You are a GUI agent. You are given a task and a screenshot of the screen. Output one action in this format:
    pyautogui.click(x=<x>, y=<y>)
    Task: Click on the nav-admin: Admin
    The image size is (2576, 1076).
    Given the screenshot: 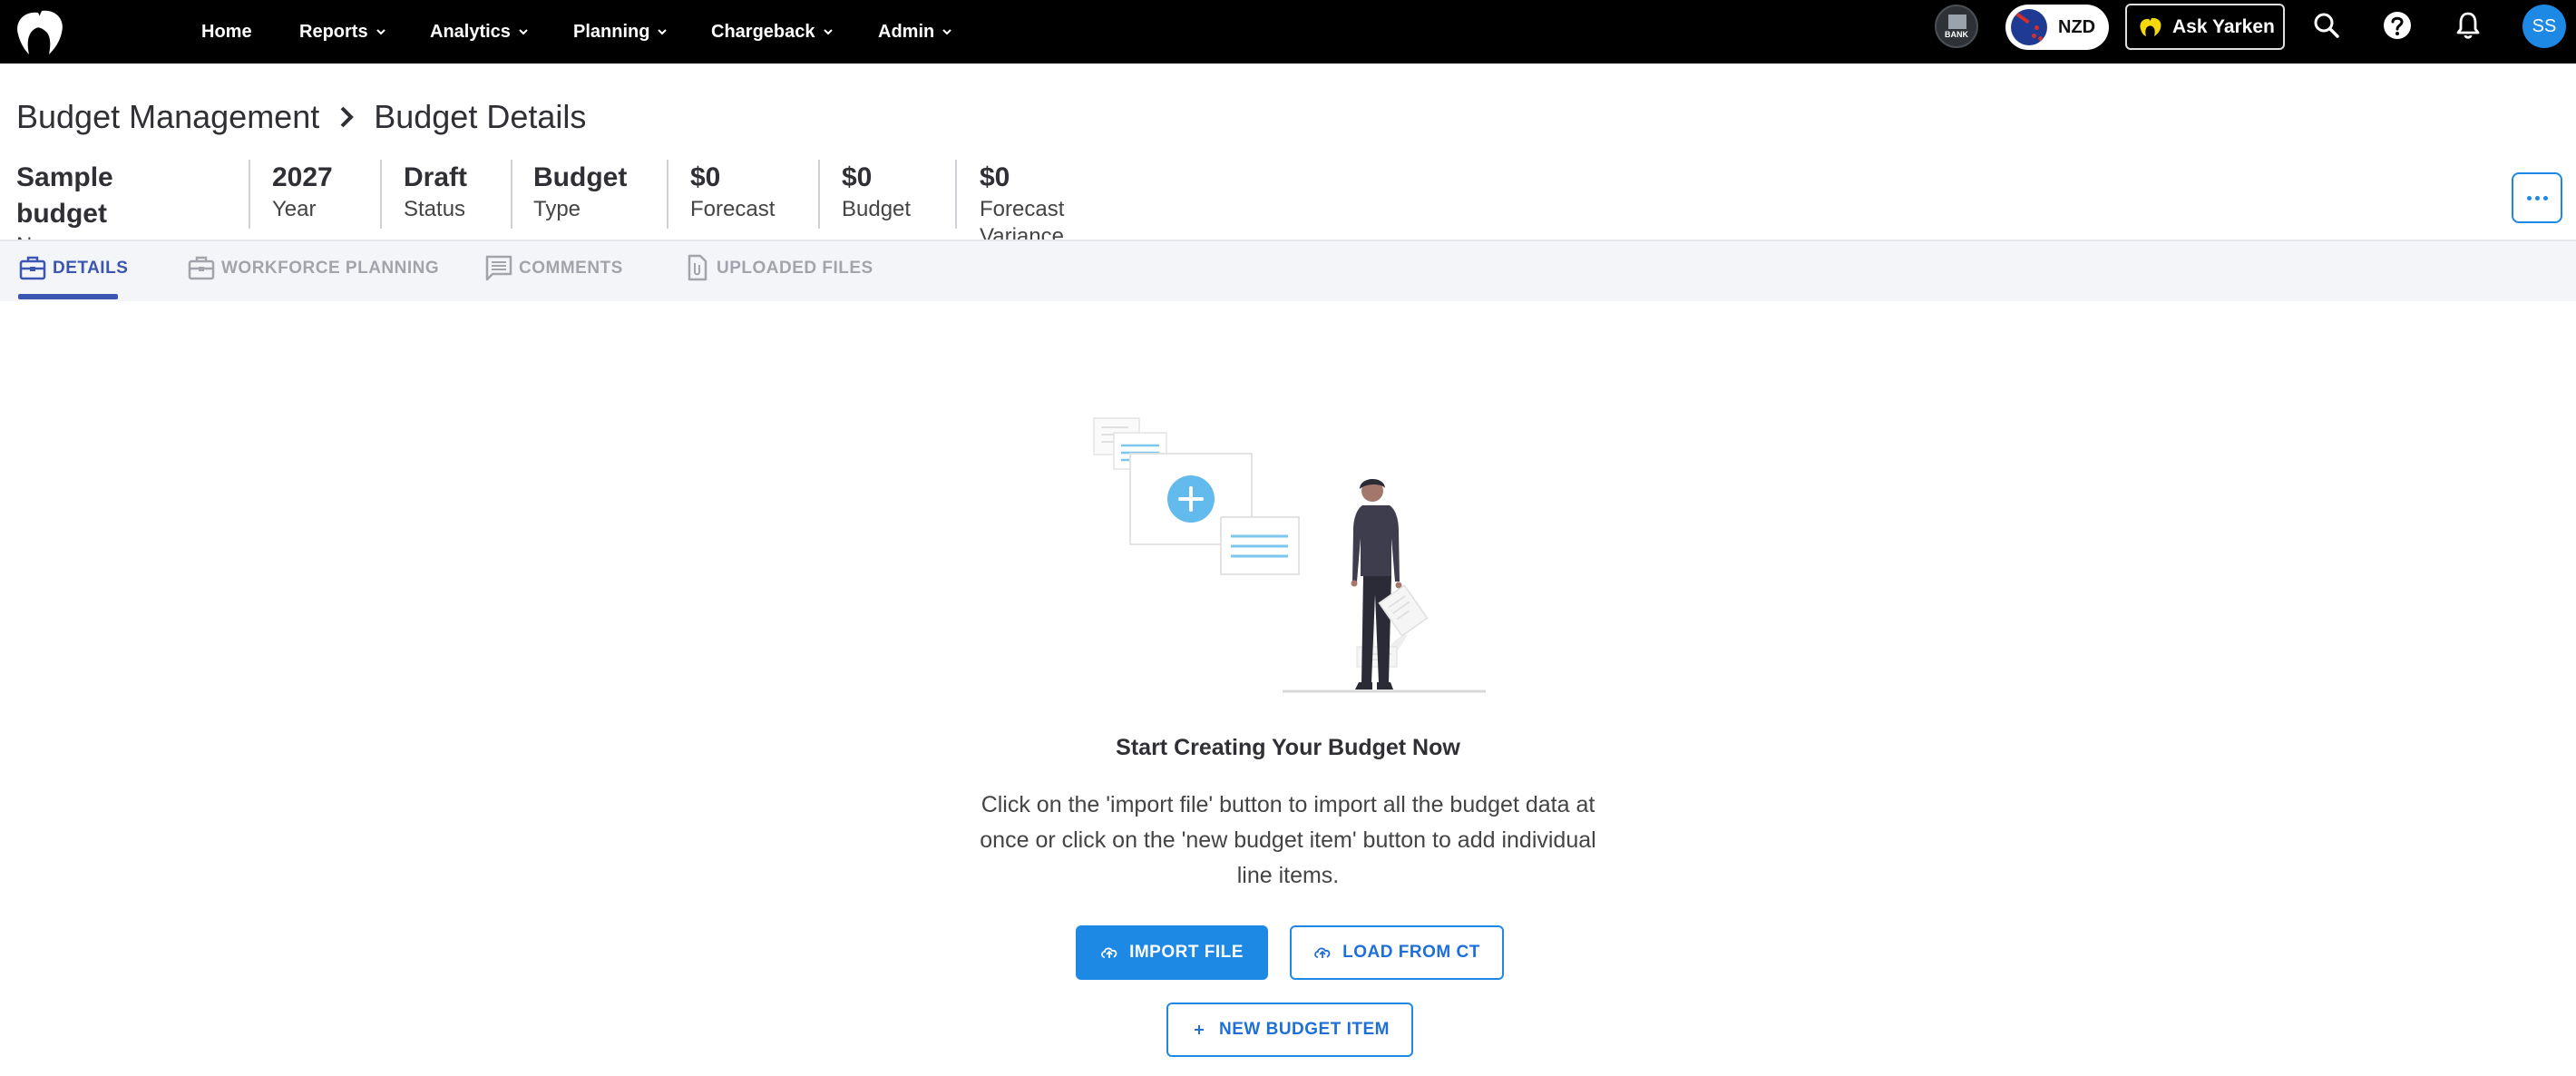 What is the action you would take?
    pyautogui.click(x=915, y=32)
    